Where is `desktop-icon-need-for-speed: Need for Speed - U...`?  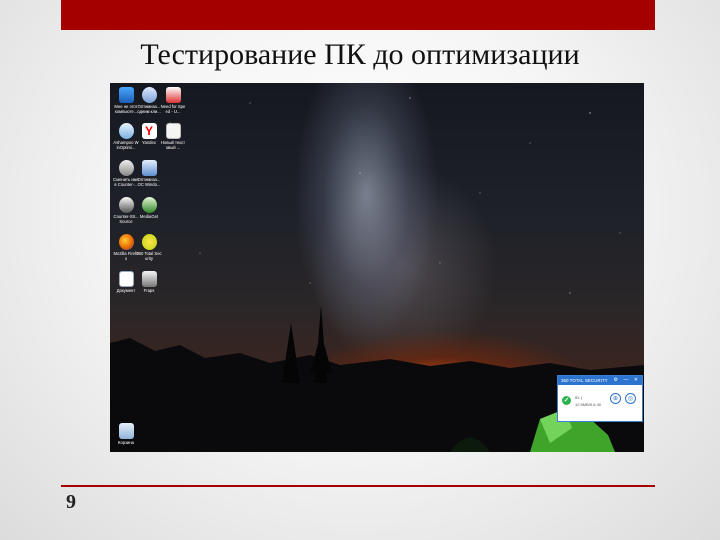 desktop-icon-need-for-speed: Need for Speed - U... is located at coordinates (173, 100).